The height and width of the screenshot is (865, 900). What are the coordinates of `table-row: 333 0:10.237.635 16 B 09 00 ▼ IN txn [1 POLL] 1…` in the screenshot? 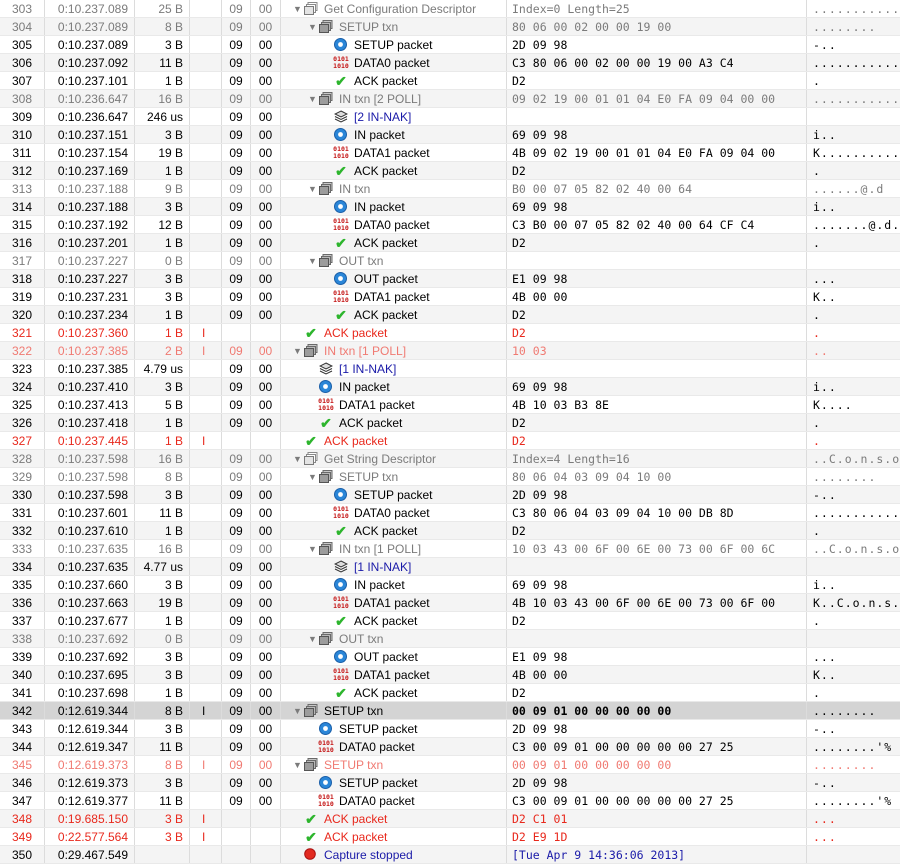 It's located at (450, 549).